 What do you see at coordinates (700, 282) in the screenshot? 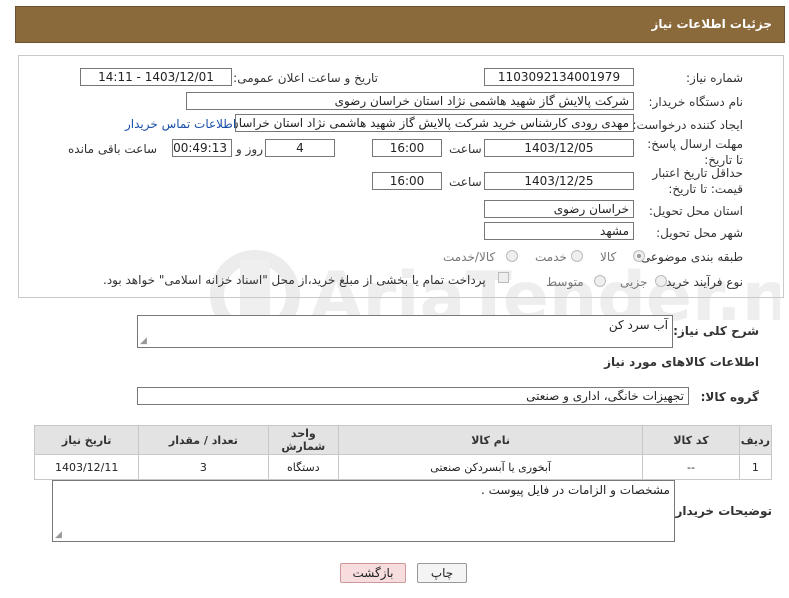
I see `process-label: نوع فرآیند خرید :` at bounding box center [700, 282].